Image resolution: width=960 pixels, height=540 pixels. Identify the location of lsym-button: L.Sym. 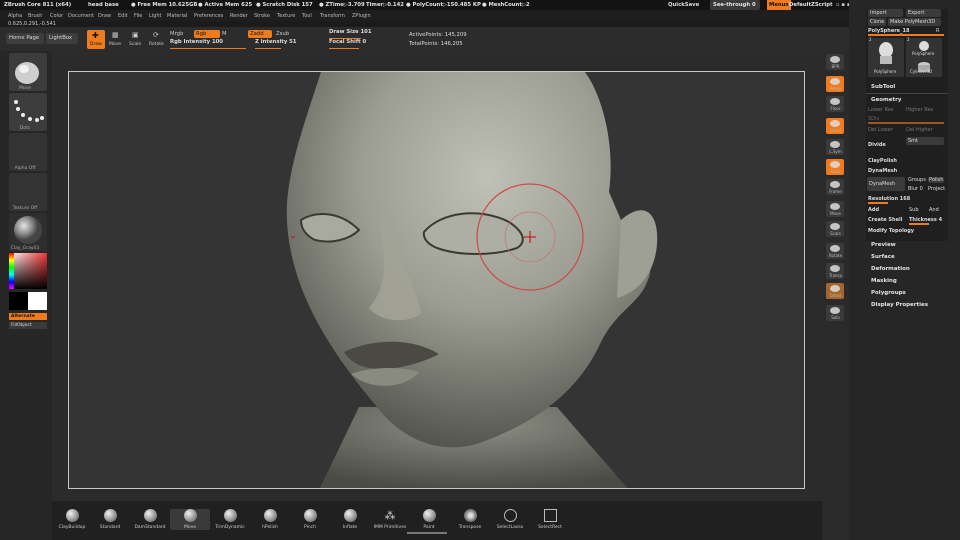
(835, 147).